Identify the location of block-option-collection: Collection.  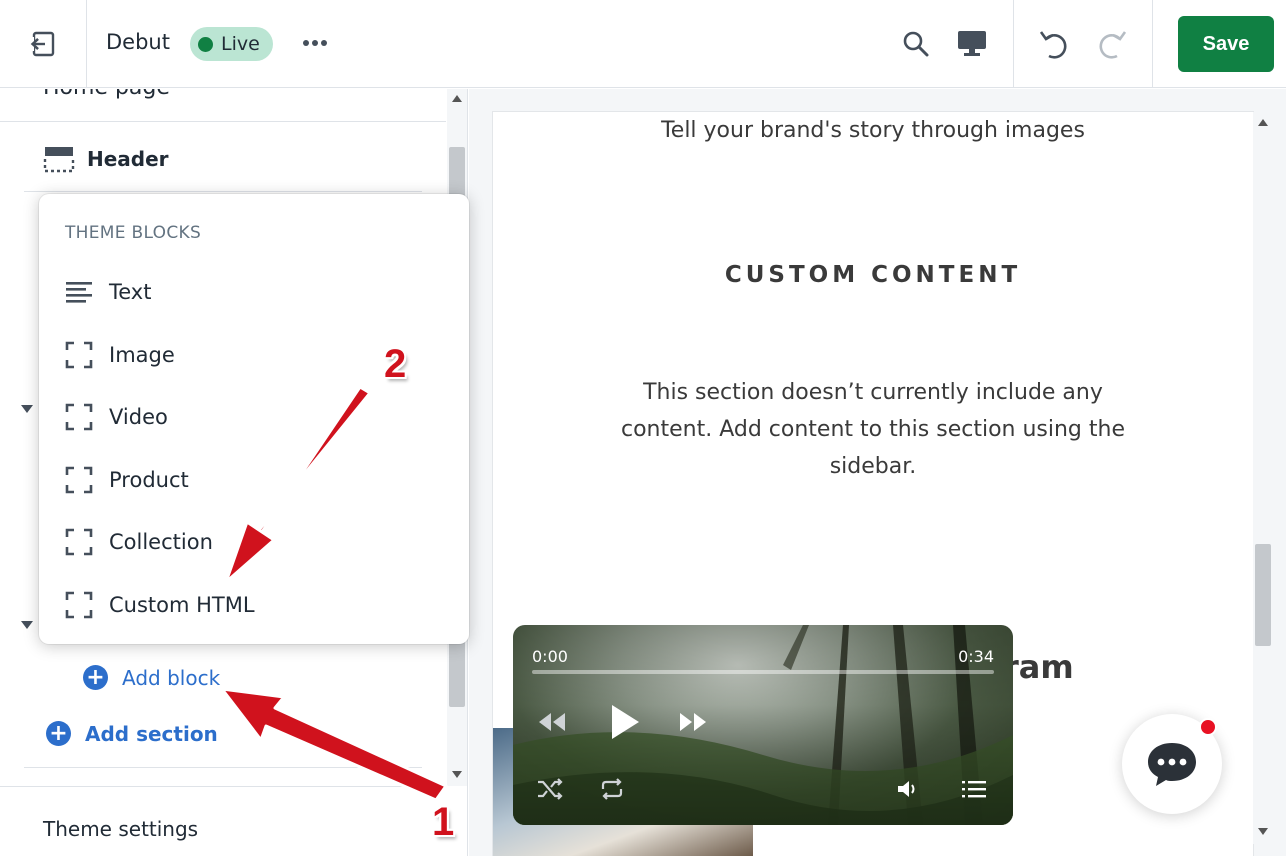
(139, 542).